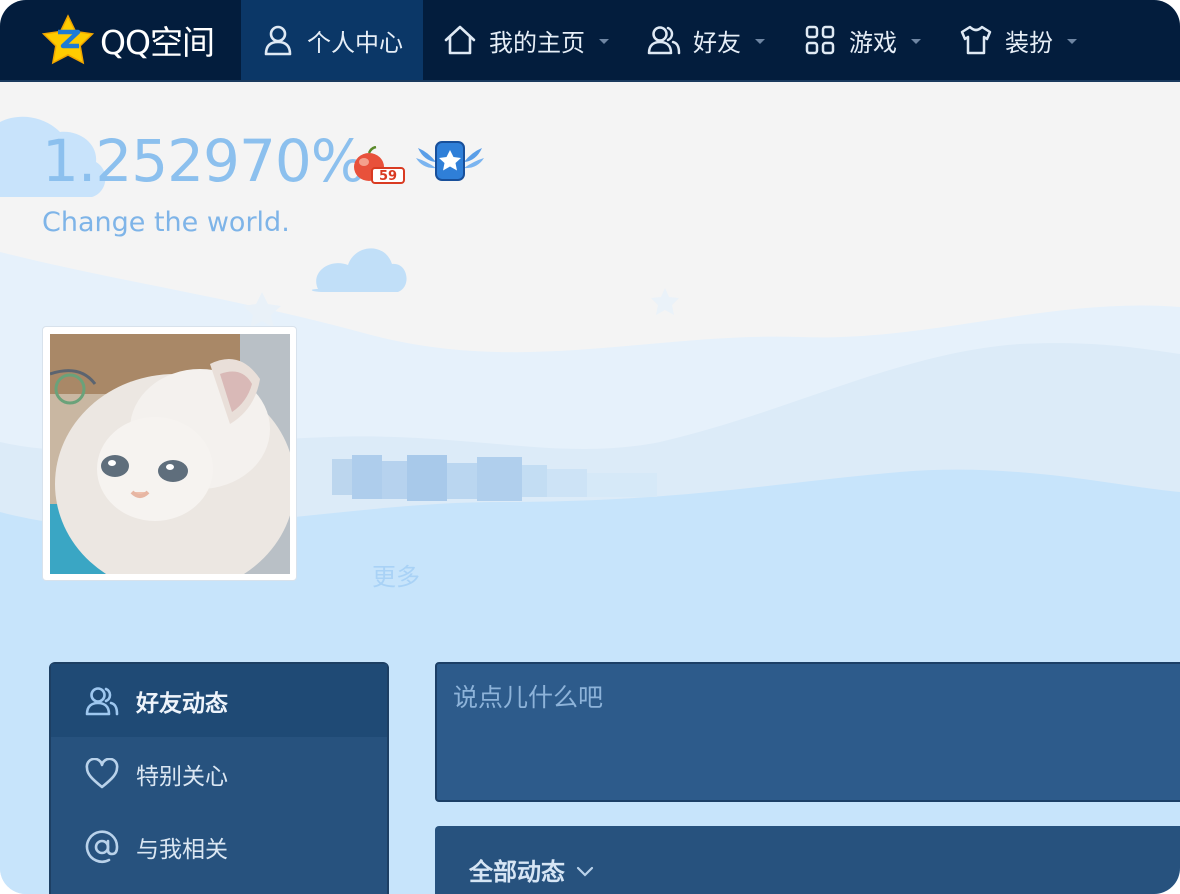  I want to click on feed-filter-dropdown: 全部动态, so click(532, 869).